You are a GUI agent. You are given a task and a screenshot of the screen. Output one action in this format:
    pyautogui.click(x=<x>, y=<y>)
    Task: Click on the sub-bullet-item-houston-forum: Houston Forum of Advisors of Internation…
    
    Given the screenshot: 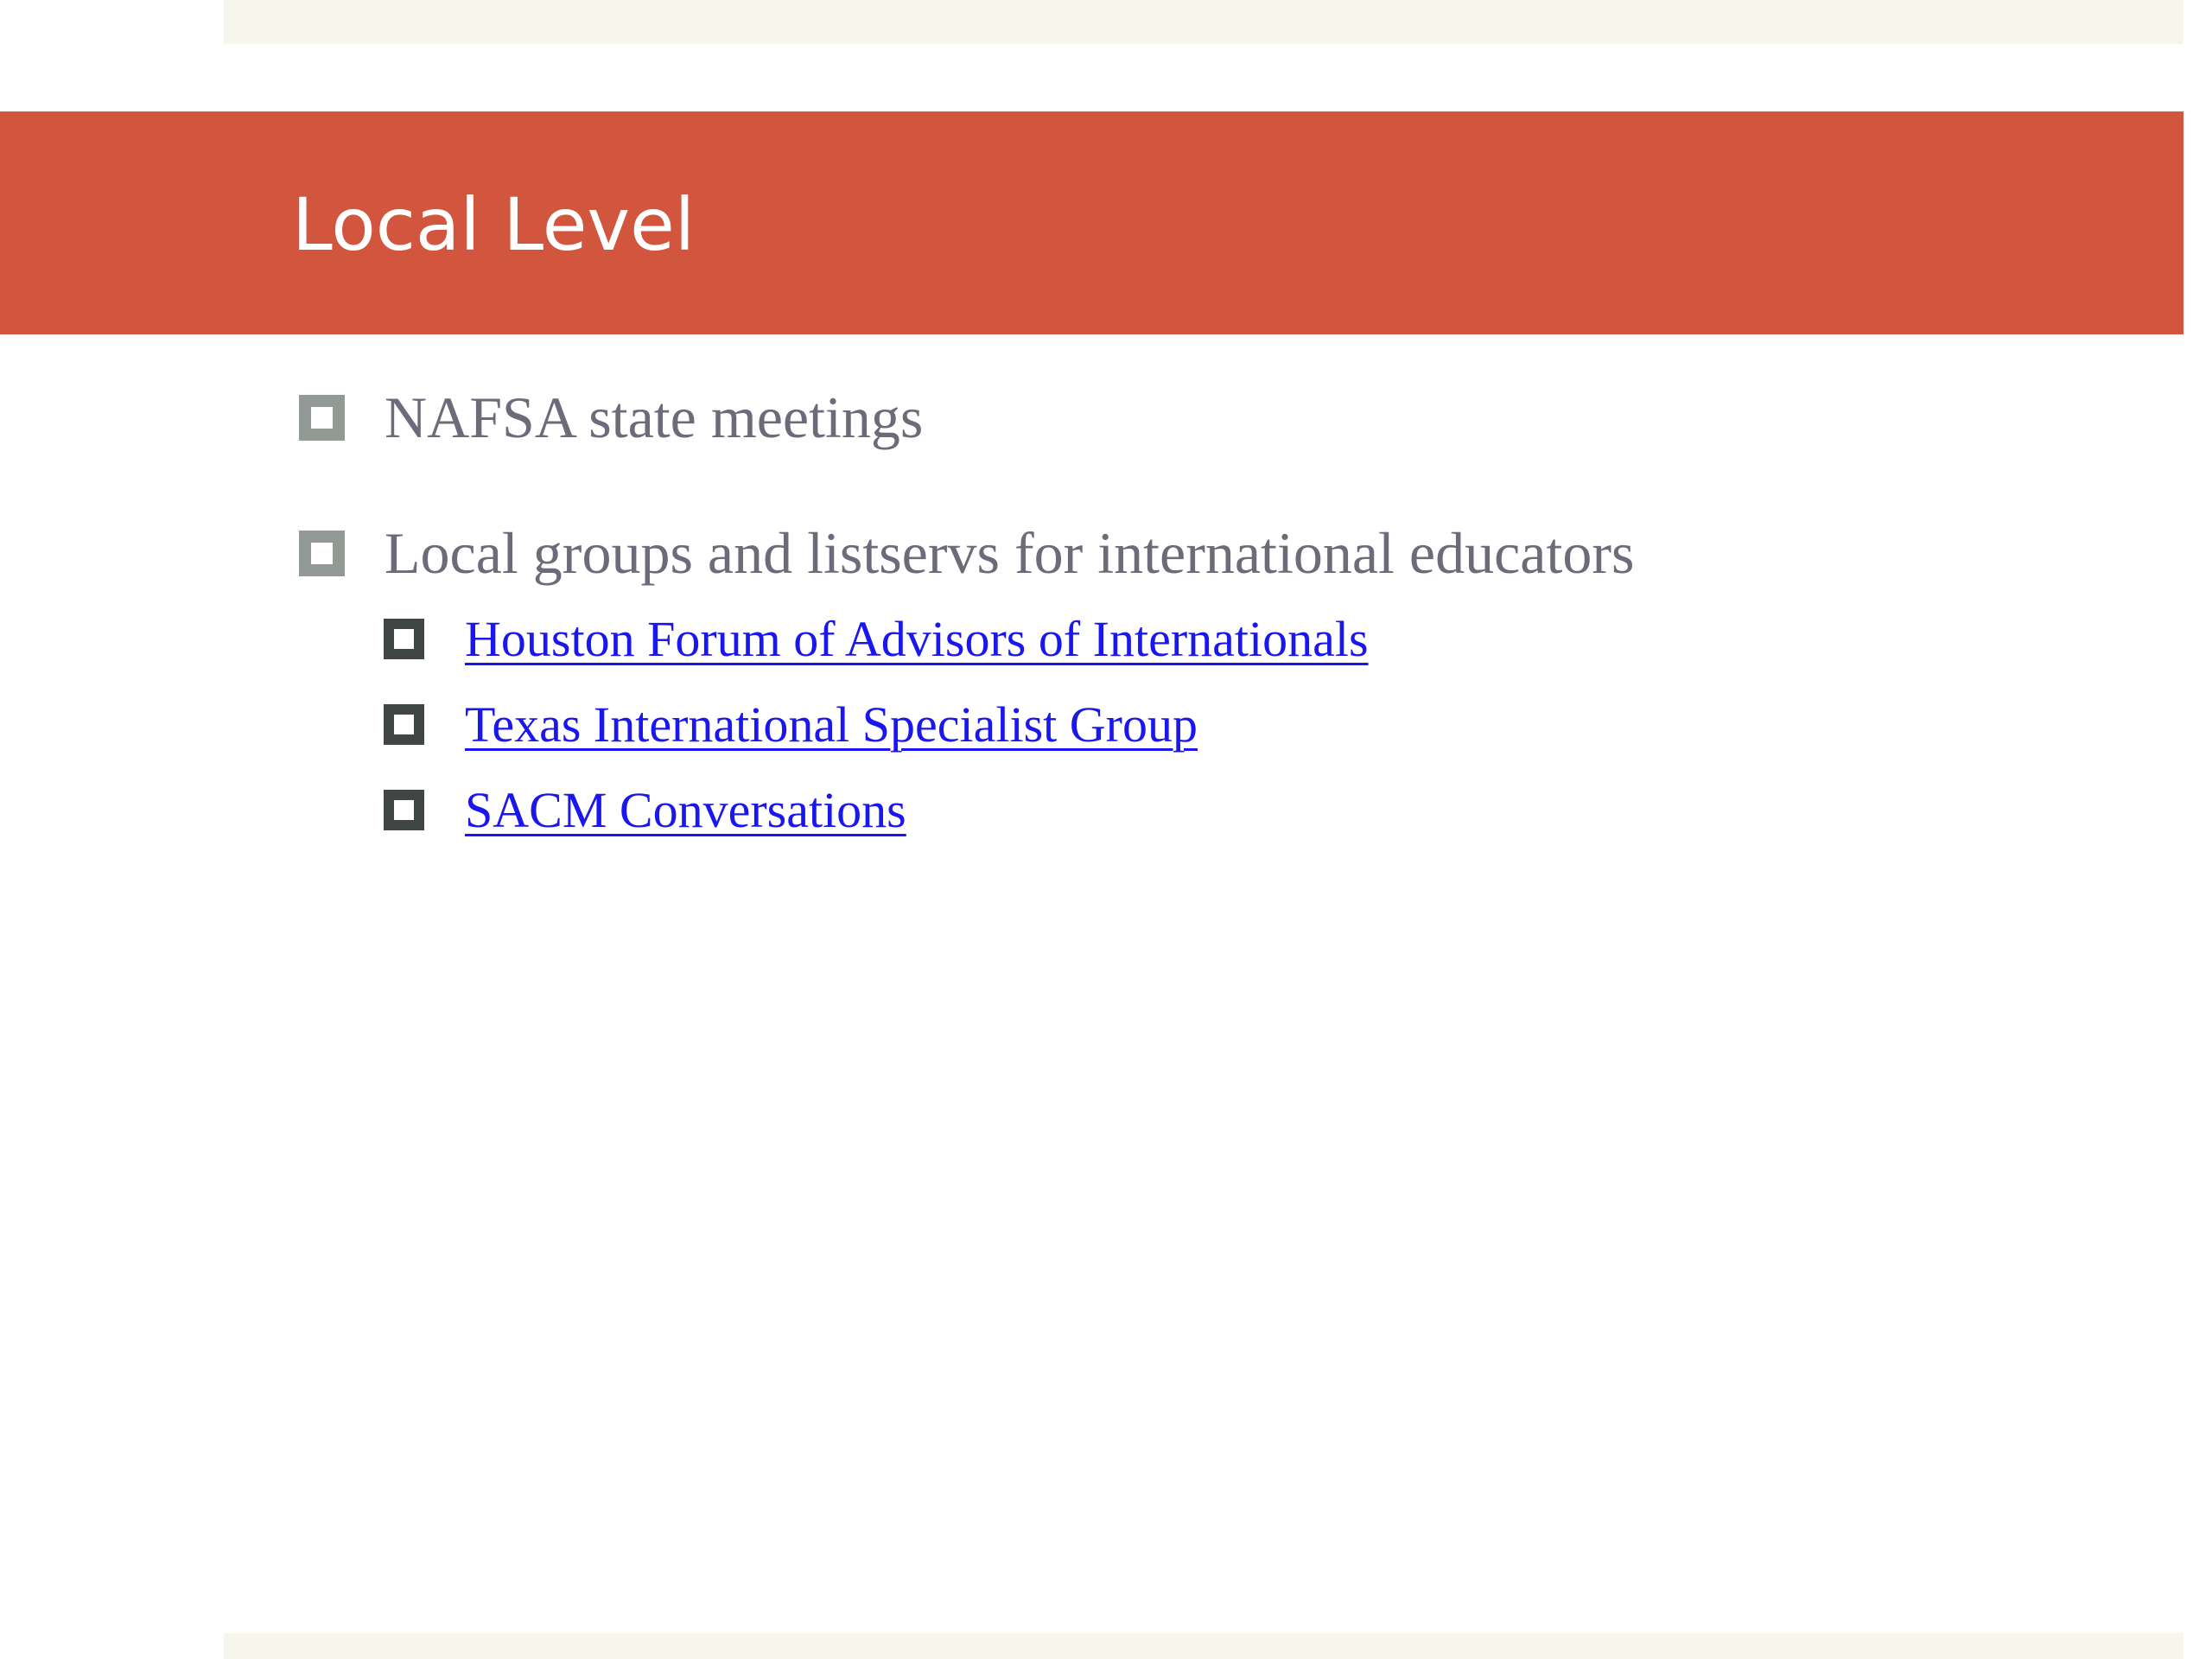 What is the action you would take?
    pyautogui.click(x=876, y=639)
    